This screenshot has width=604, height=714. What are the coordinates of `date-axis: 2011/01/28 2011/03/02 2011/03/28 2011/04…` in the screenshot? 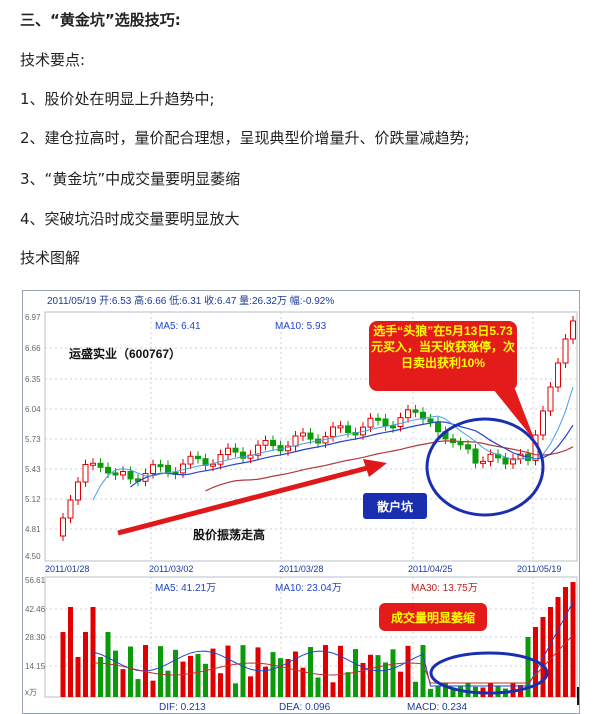 It's located at (303, 569).